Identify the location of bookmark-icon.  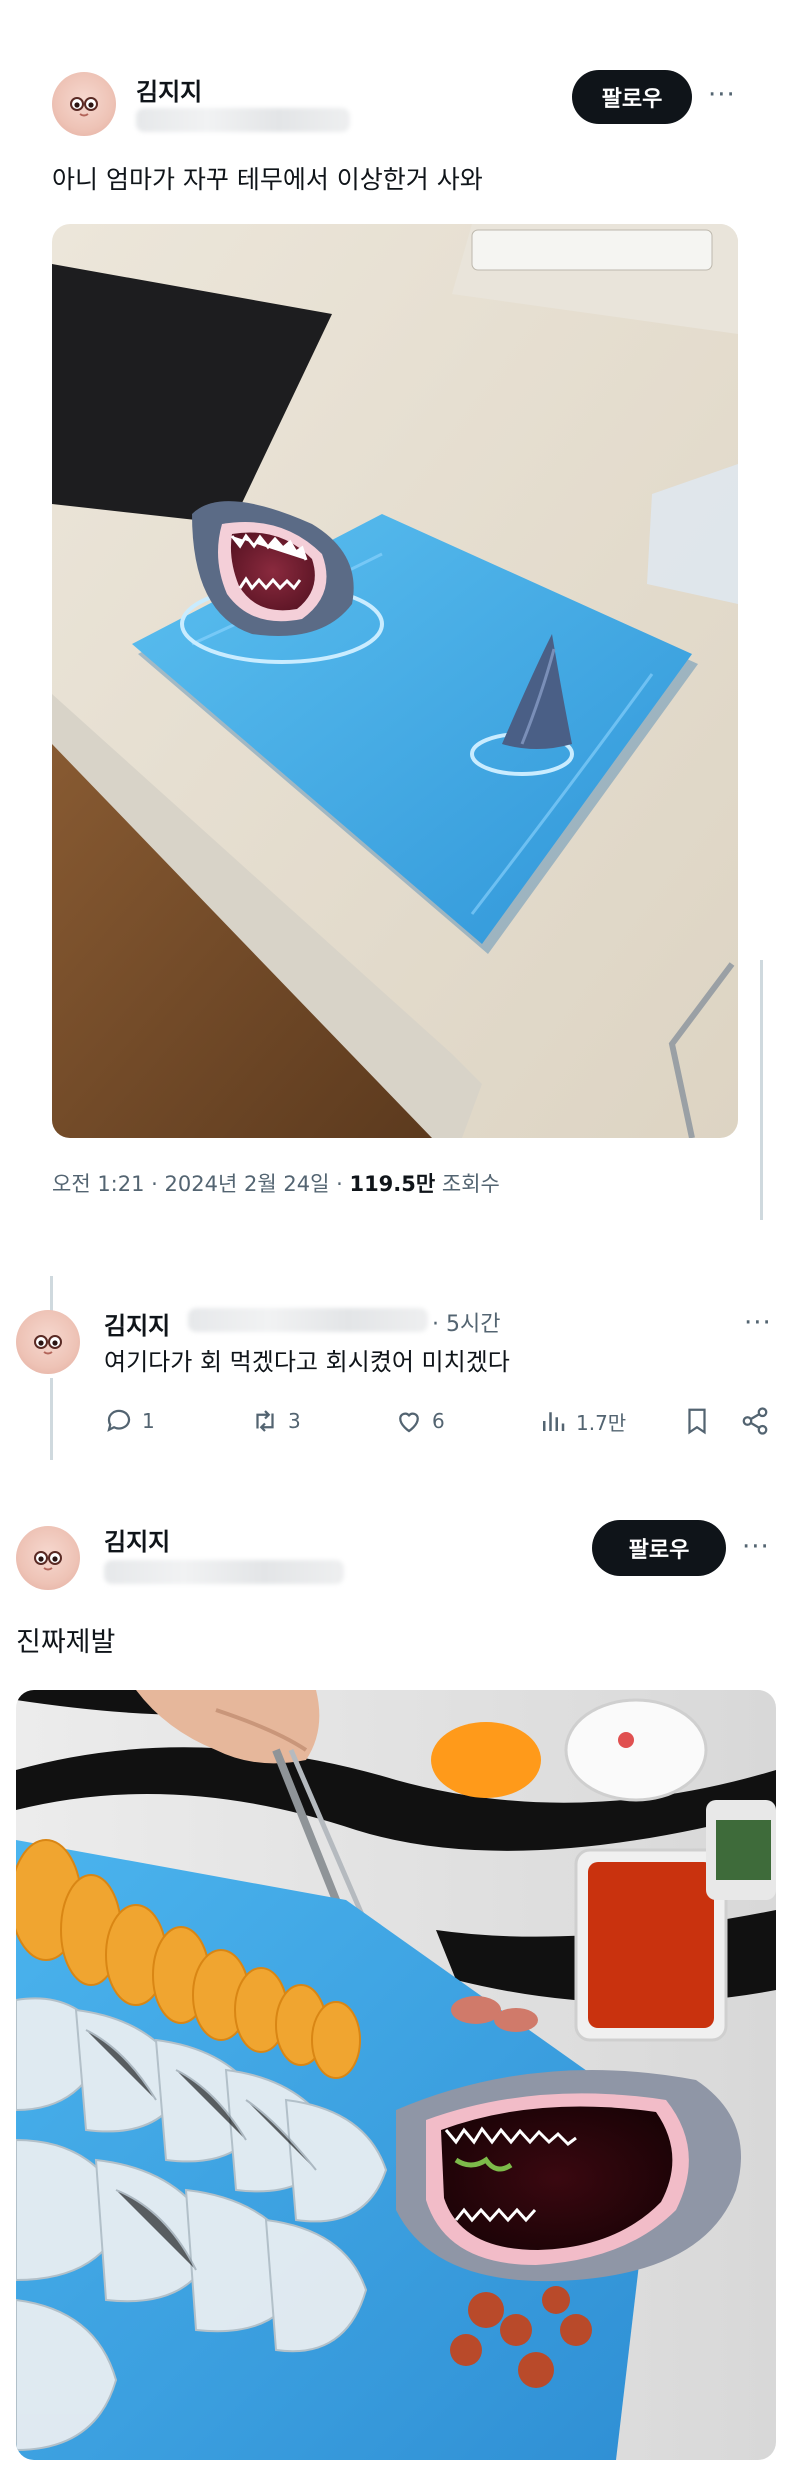
(697, 1421).